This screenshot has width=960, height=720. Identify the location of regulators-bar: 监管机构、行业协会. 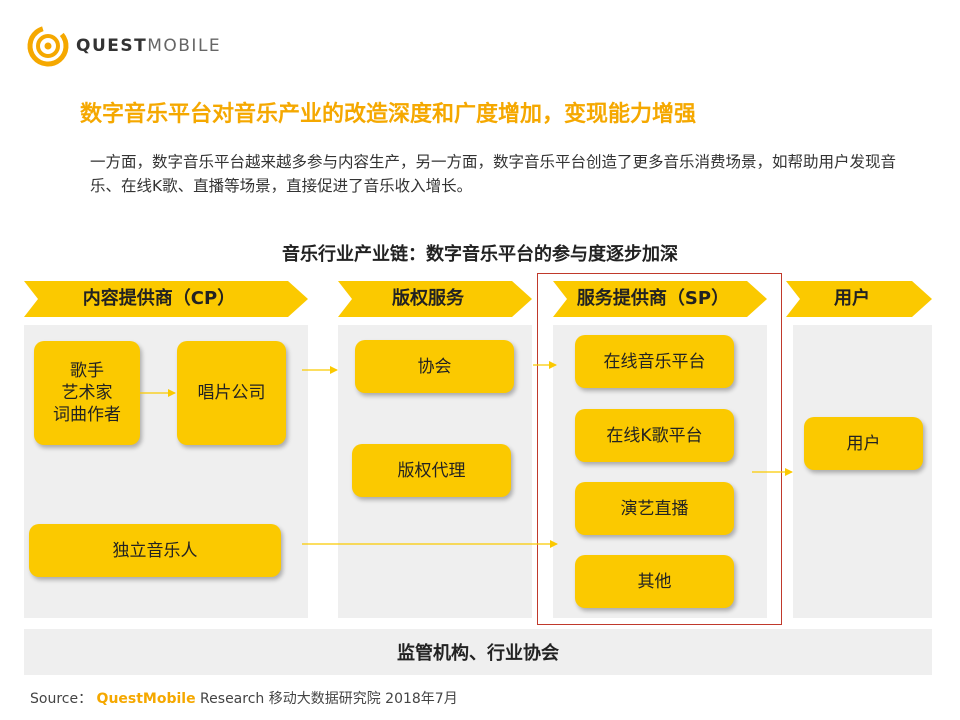
(478, 652).